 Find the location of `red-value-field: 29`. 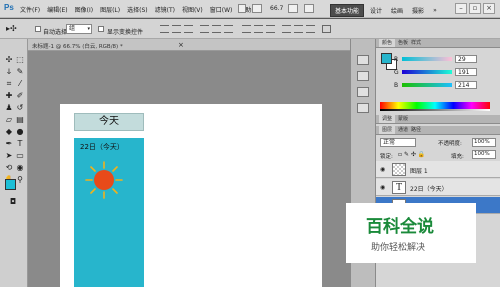

red-value-field: 29 is located at coordinates (466, 59).